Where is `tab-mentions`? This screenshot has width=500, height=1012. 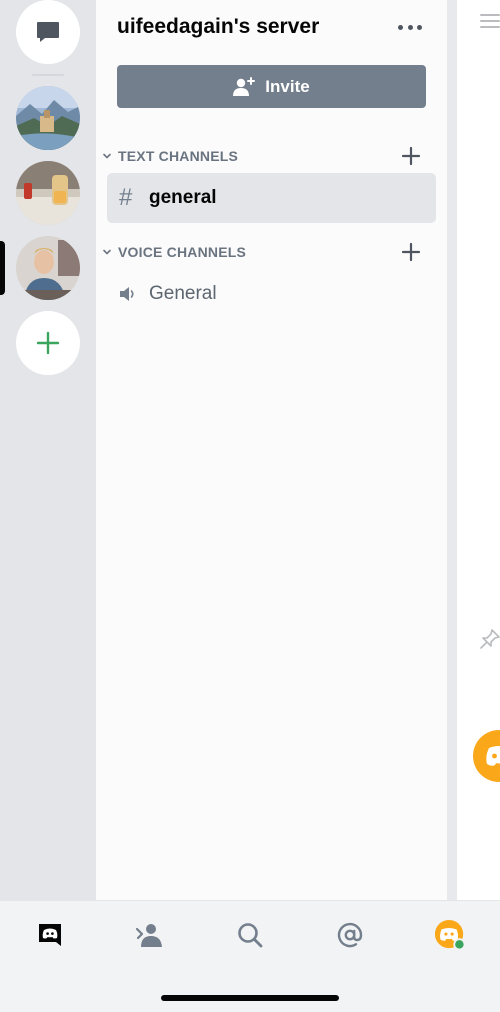
tab-mentions is located at coordinates (350, 935).